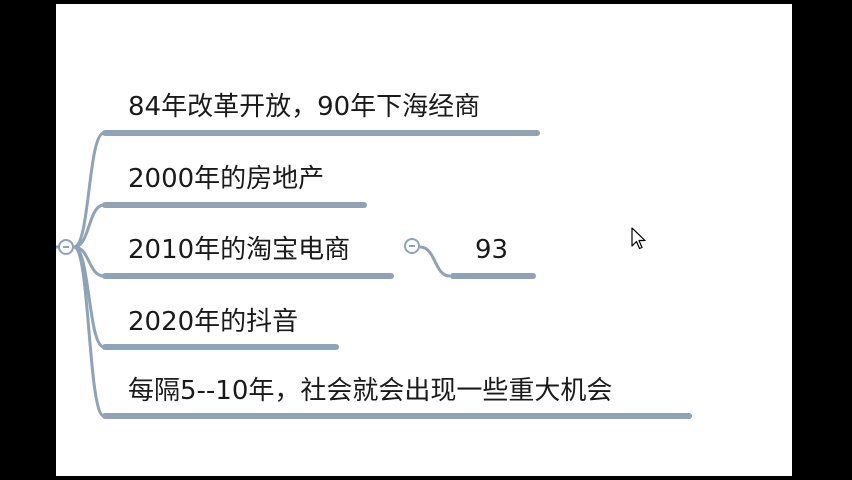  I want to click on child-underline, so click(493, 276).